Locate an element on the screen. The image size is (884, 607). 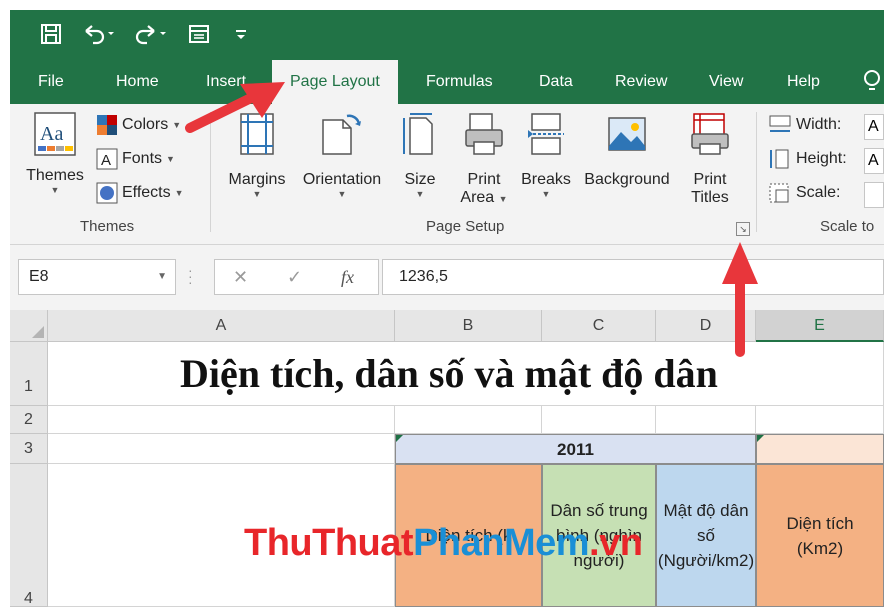
dialog-launcher-icon: ↘ is located at coordinates (743, 229).